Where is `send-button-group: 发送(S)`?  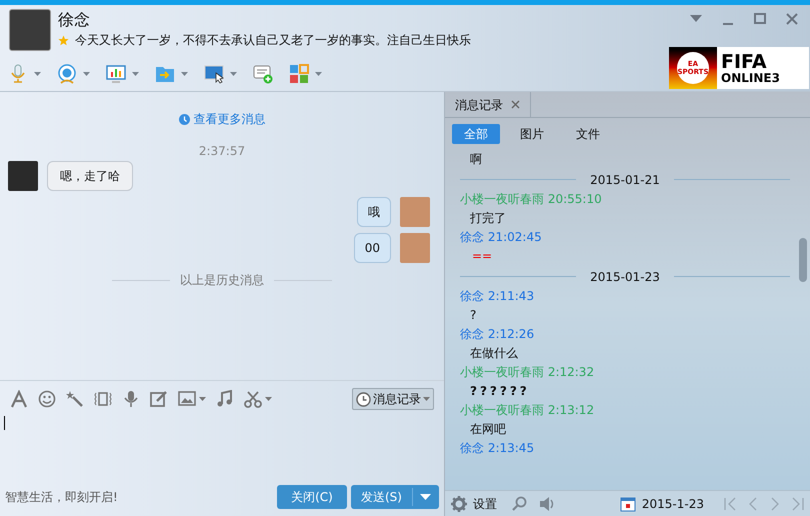
send-button-group: 发送(S) is located at coordinates (395, 497).